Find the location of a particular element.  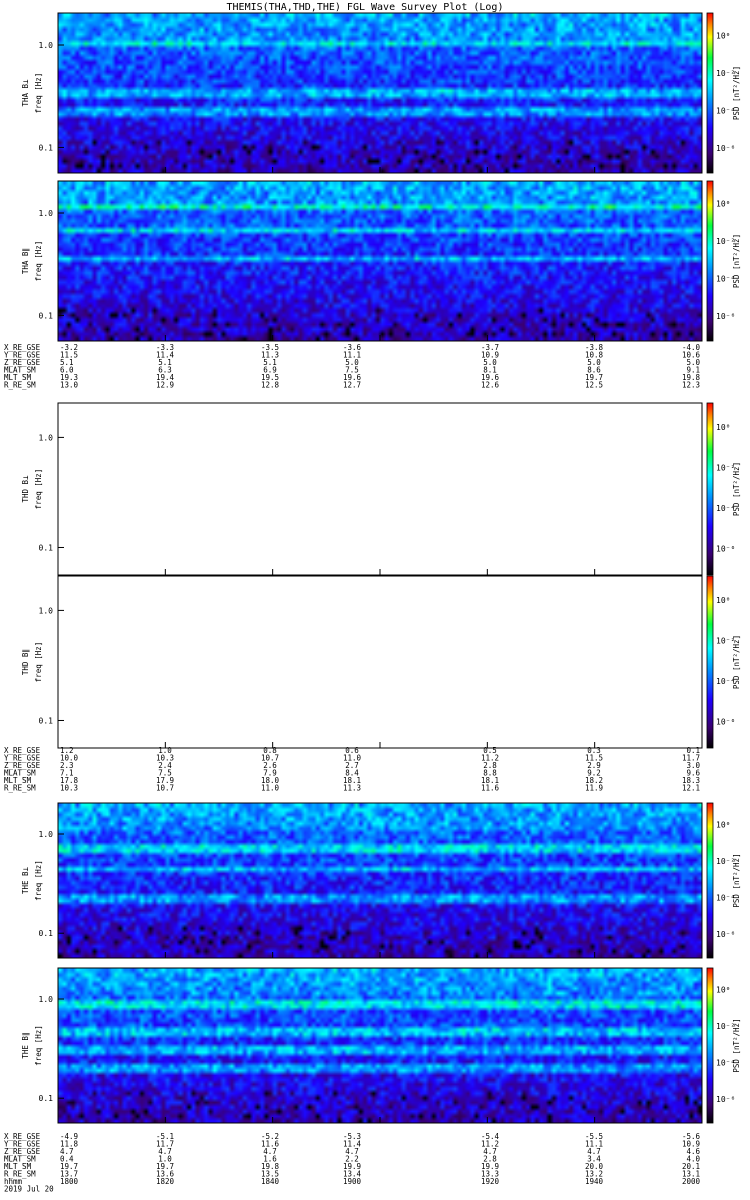

panel-label: THA B∥ is located at coordinates (25, 261).